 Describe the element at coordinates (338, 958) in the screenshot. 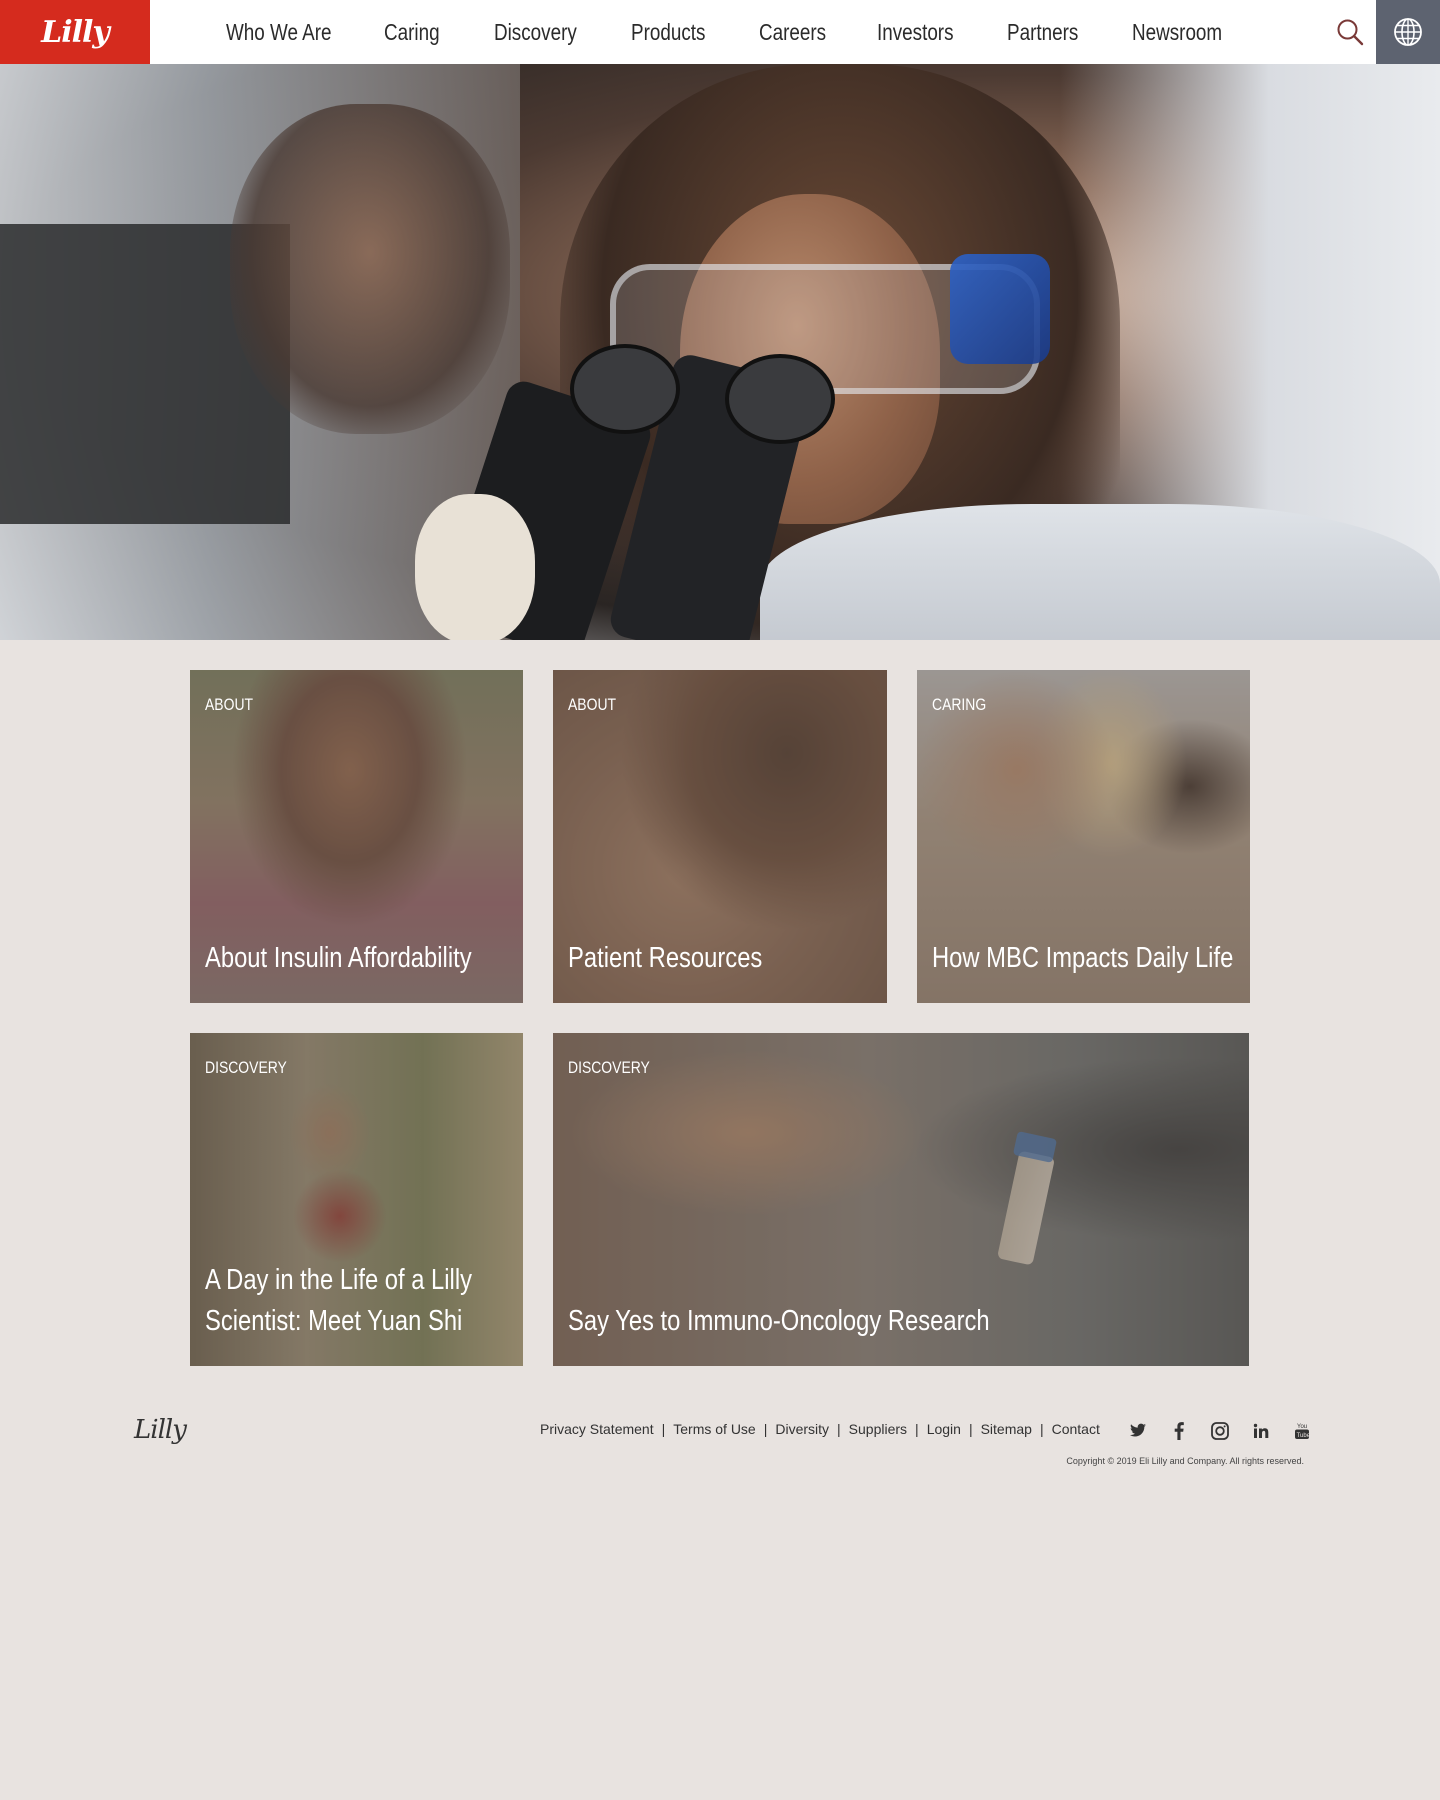

I see `card-title: About Insulin Affordability` at that location.